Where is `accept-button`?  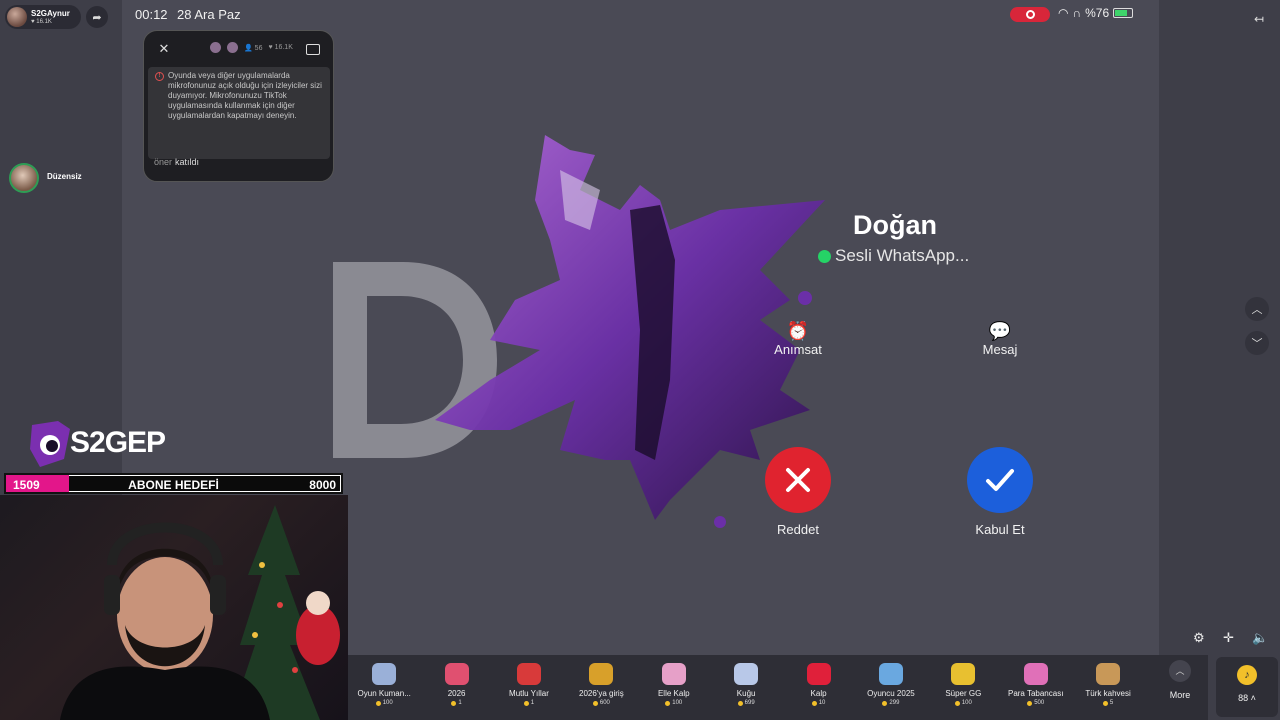 accept-button is located at coordinates (1000, 480).